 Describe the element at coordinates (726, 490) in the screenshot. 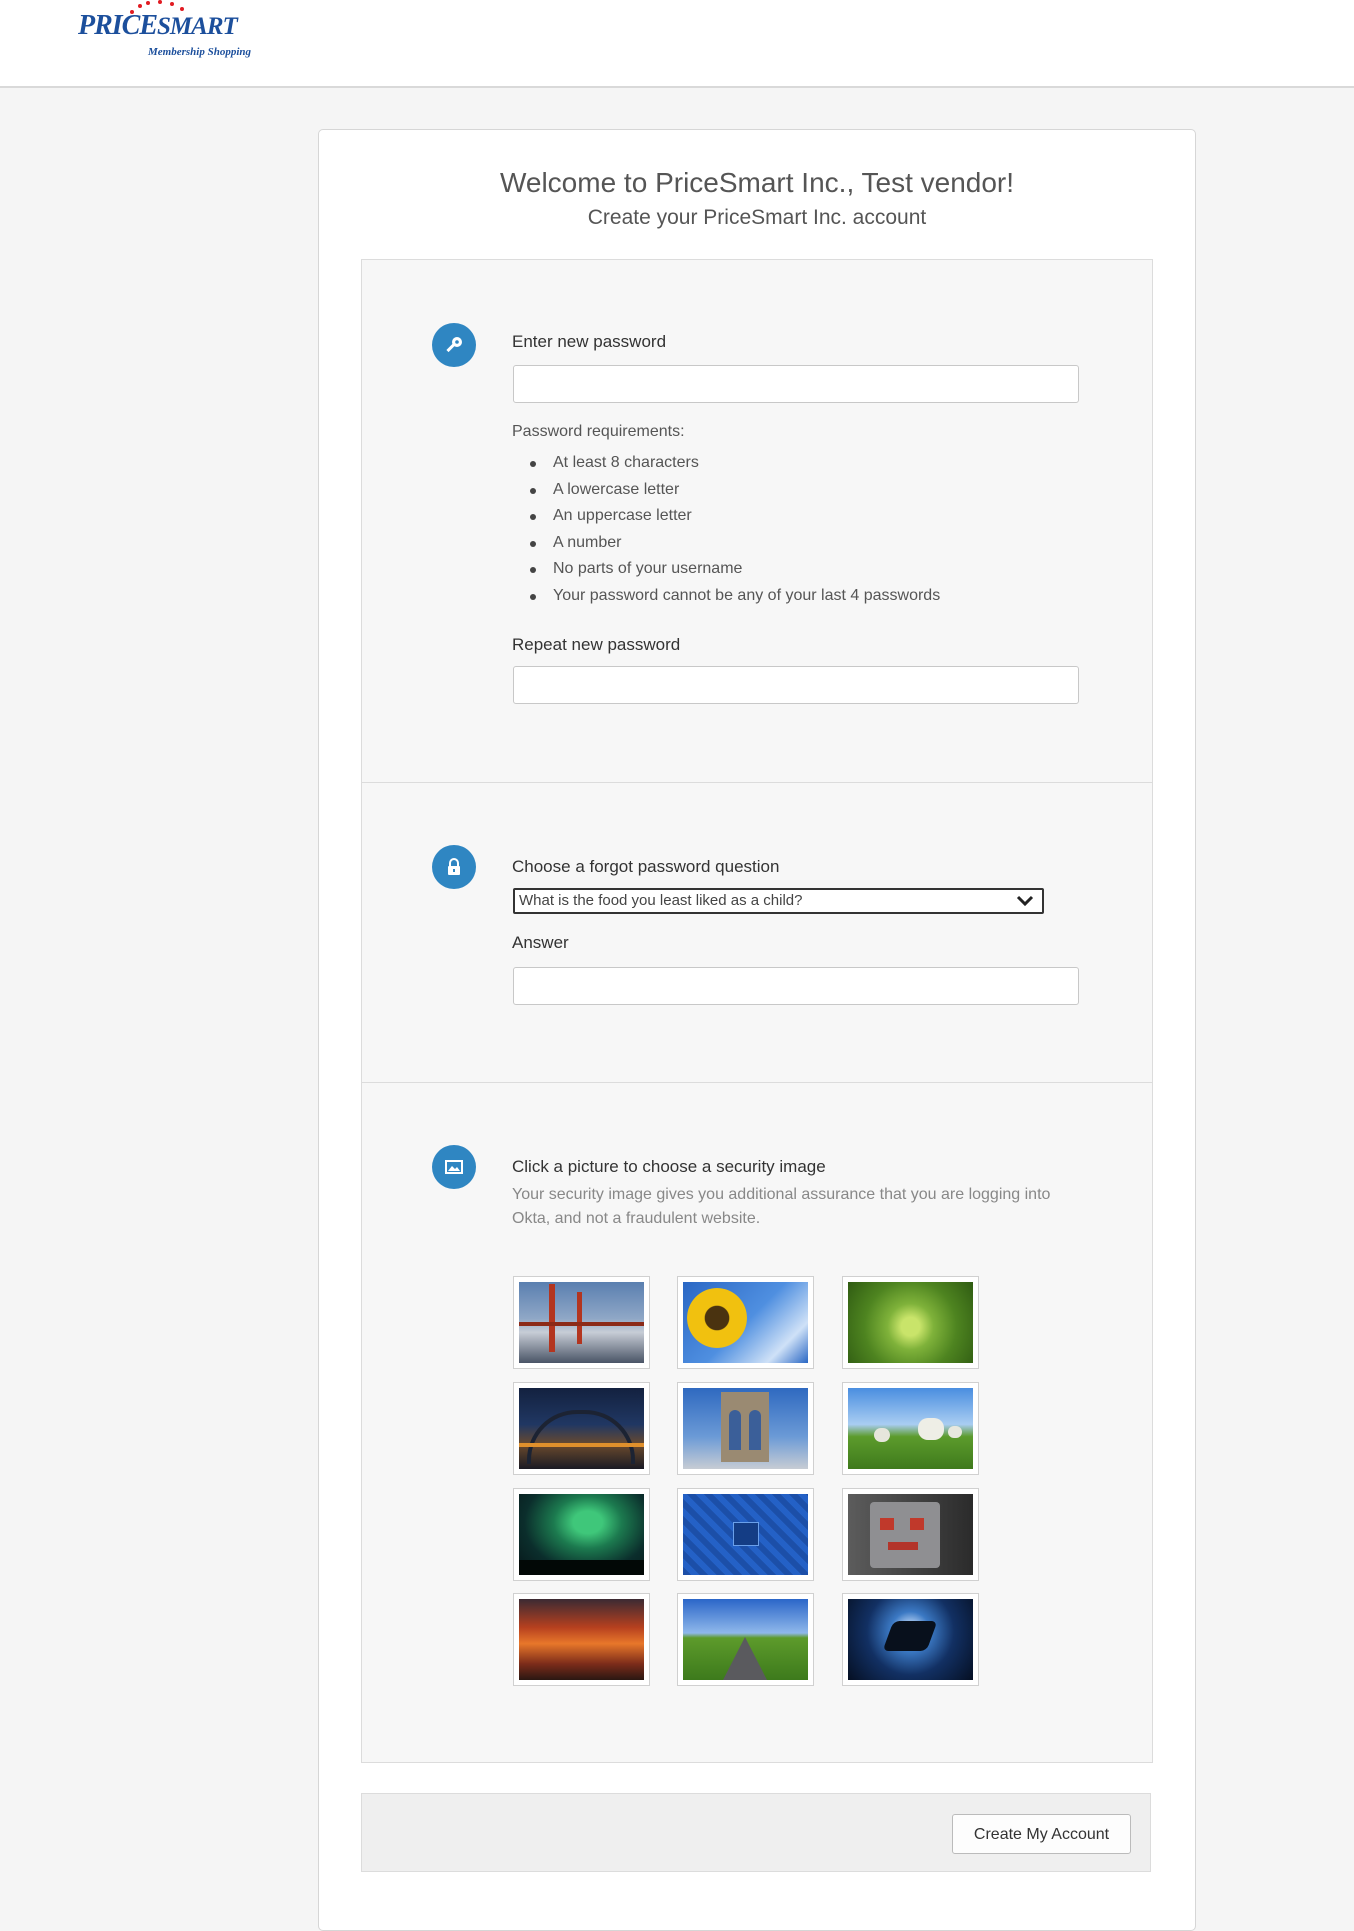

I see `requirement-item: A lowercase letter` at that location.